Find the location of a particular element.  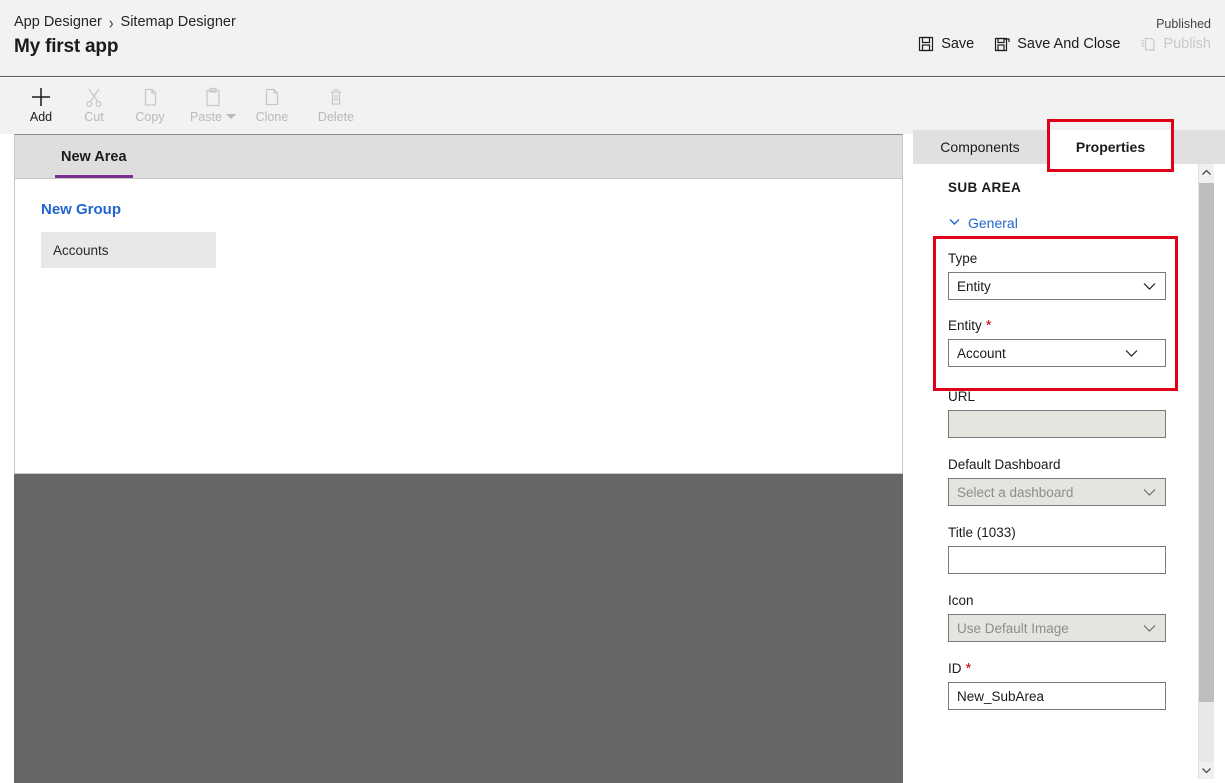

icon-select: Use Default Image is located at coordinates (1057, 628).